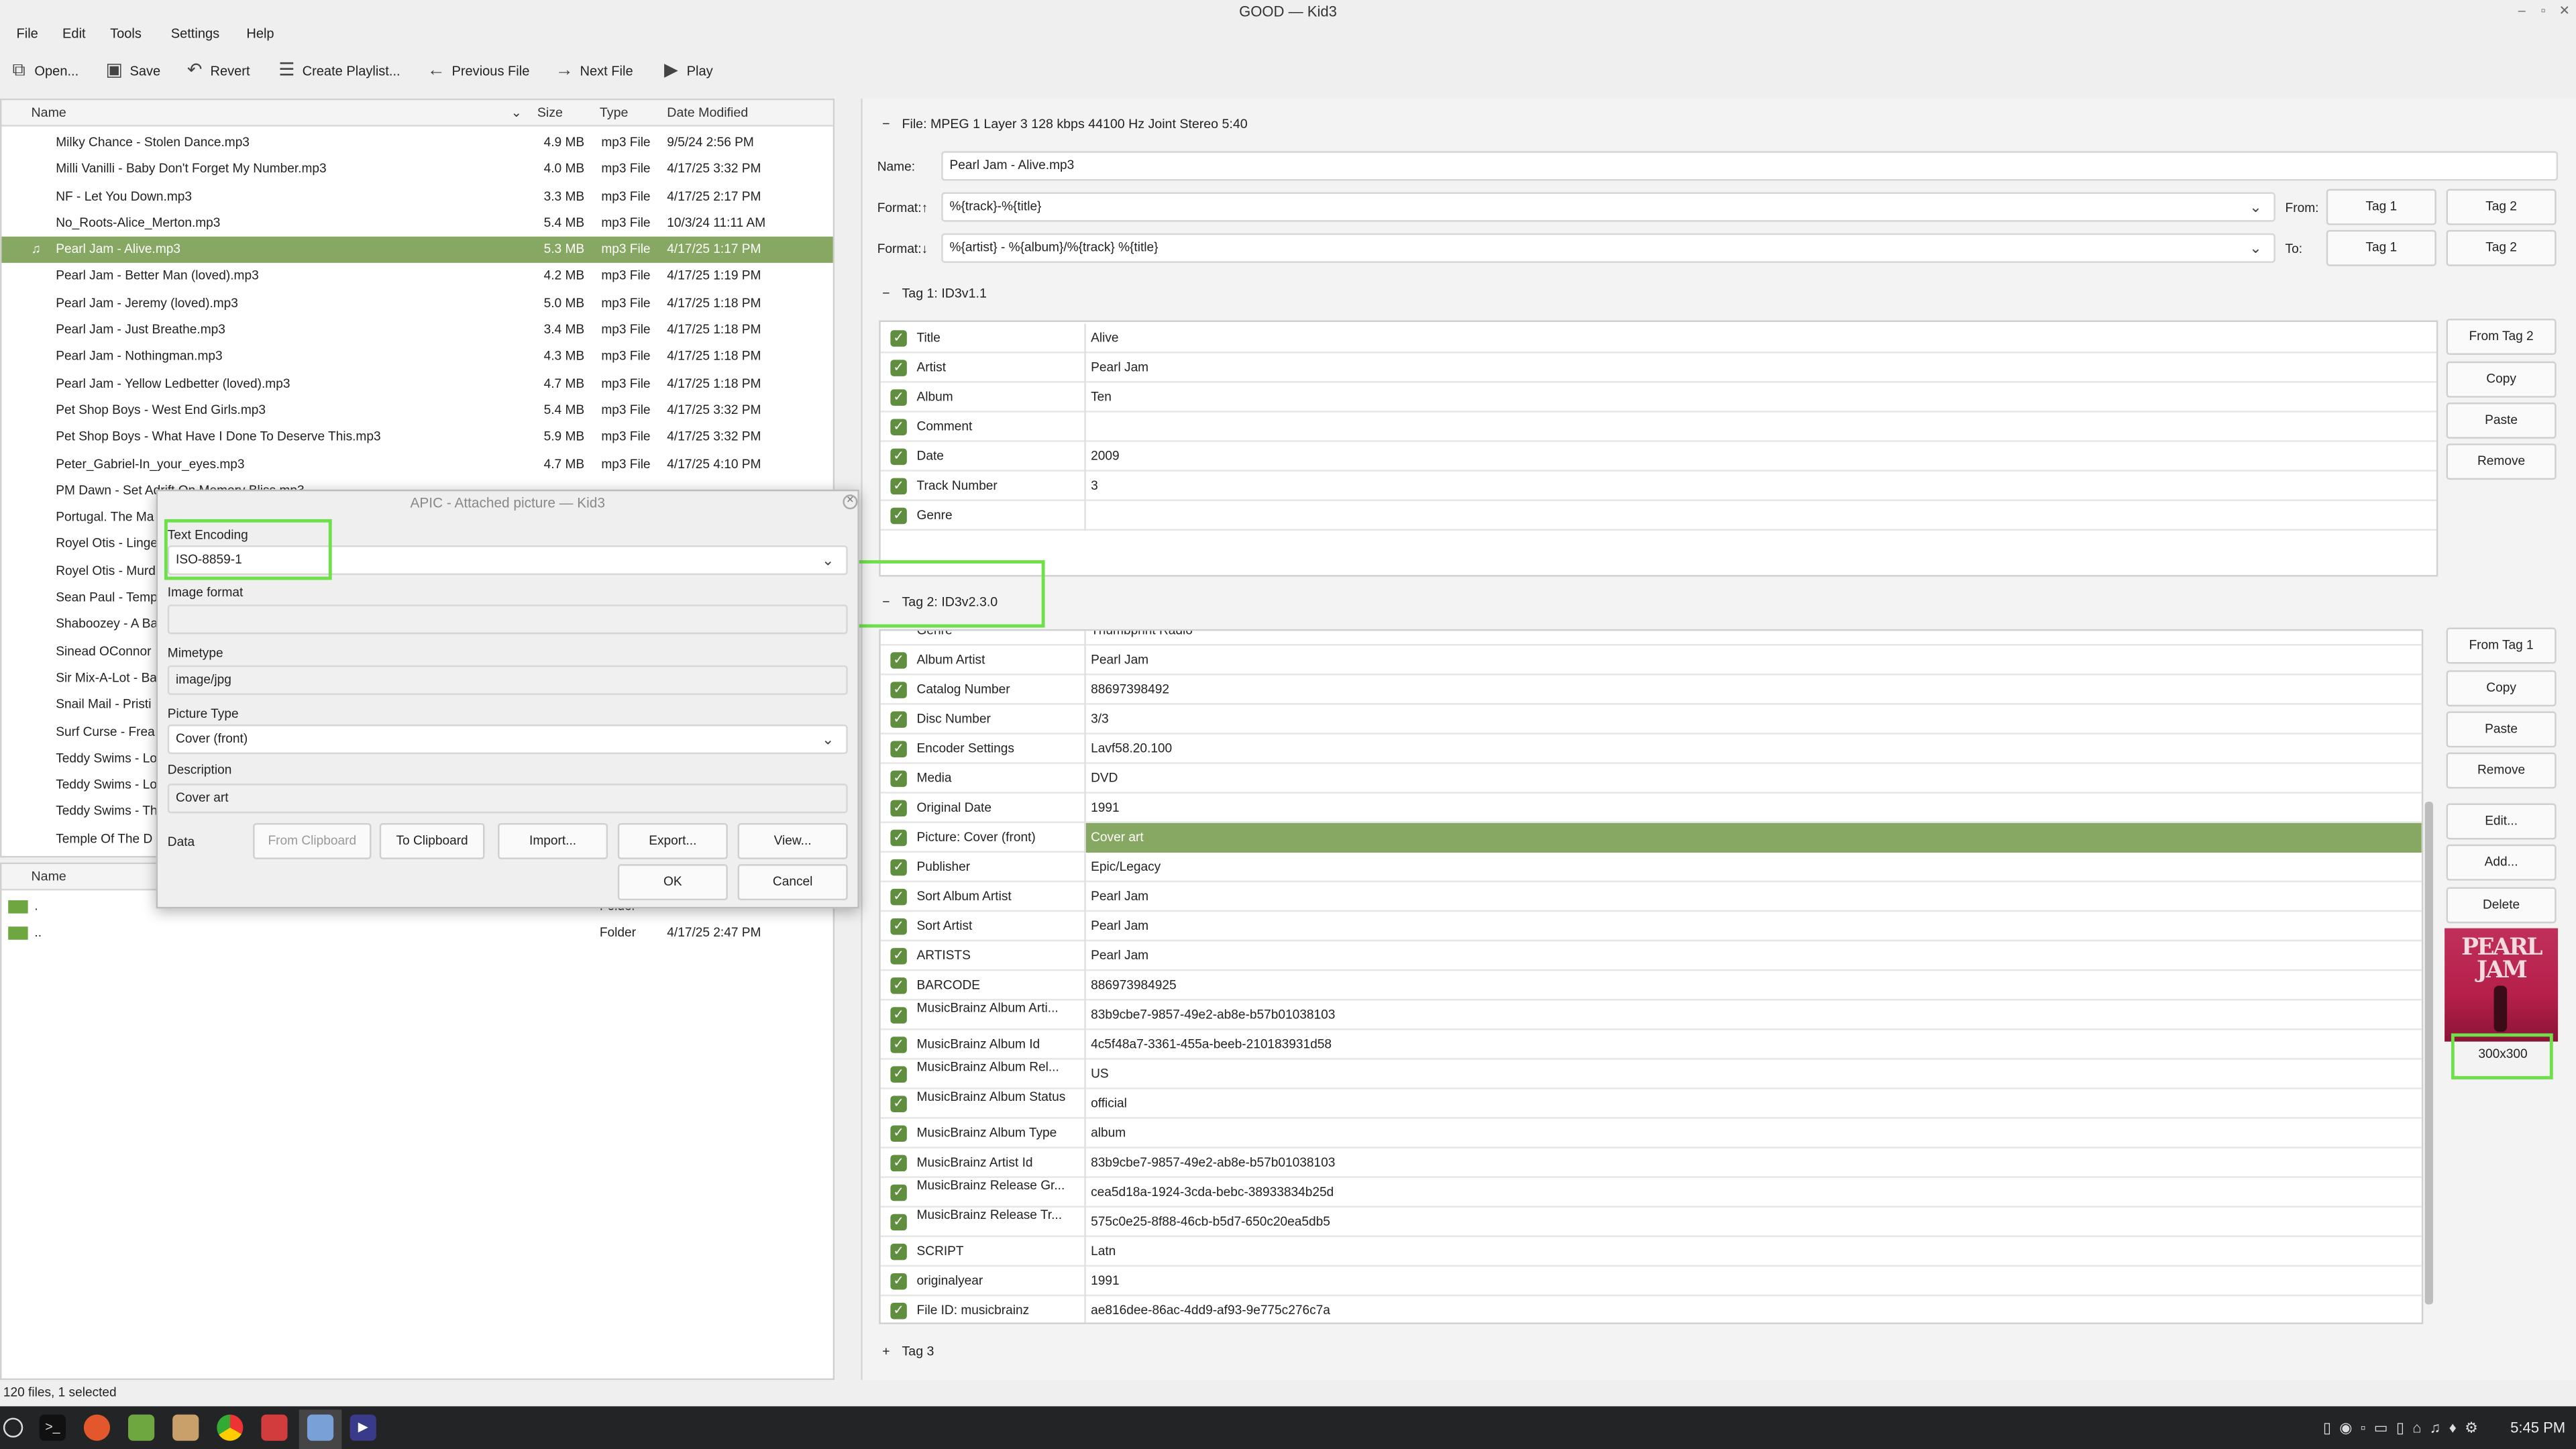  Describe the element at coordinates (1658, 486) in the screenshot. I see `tag-row: ✓ Track Number 3` at that location.